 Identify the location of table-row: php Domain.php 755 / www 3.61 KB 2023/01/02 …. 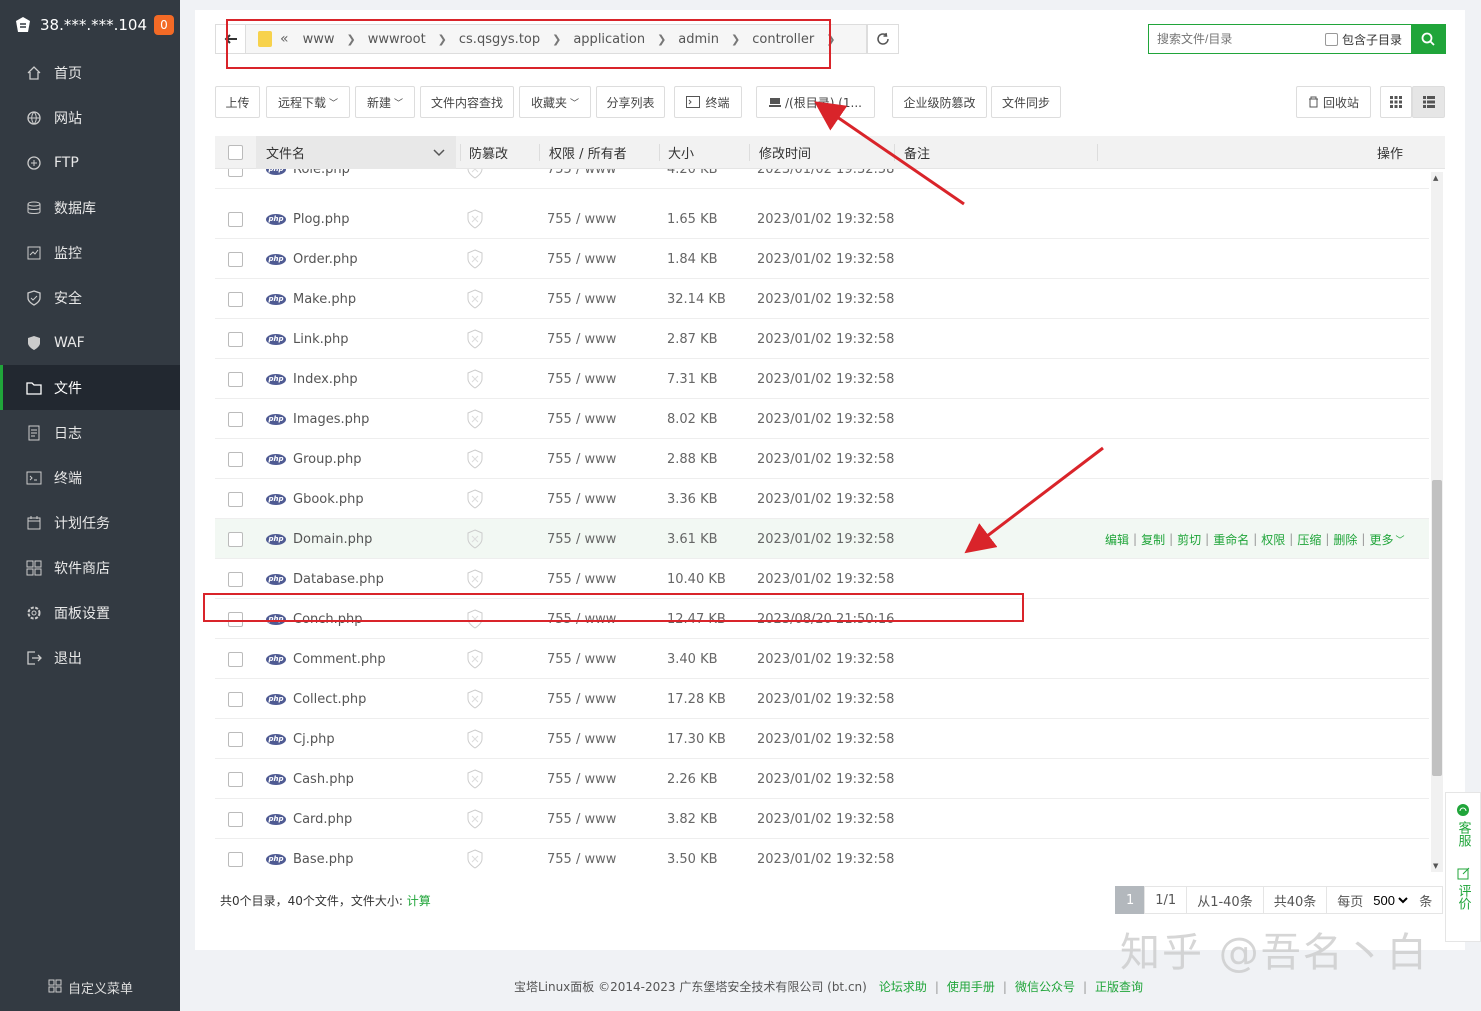
(822, 539).